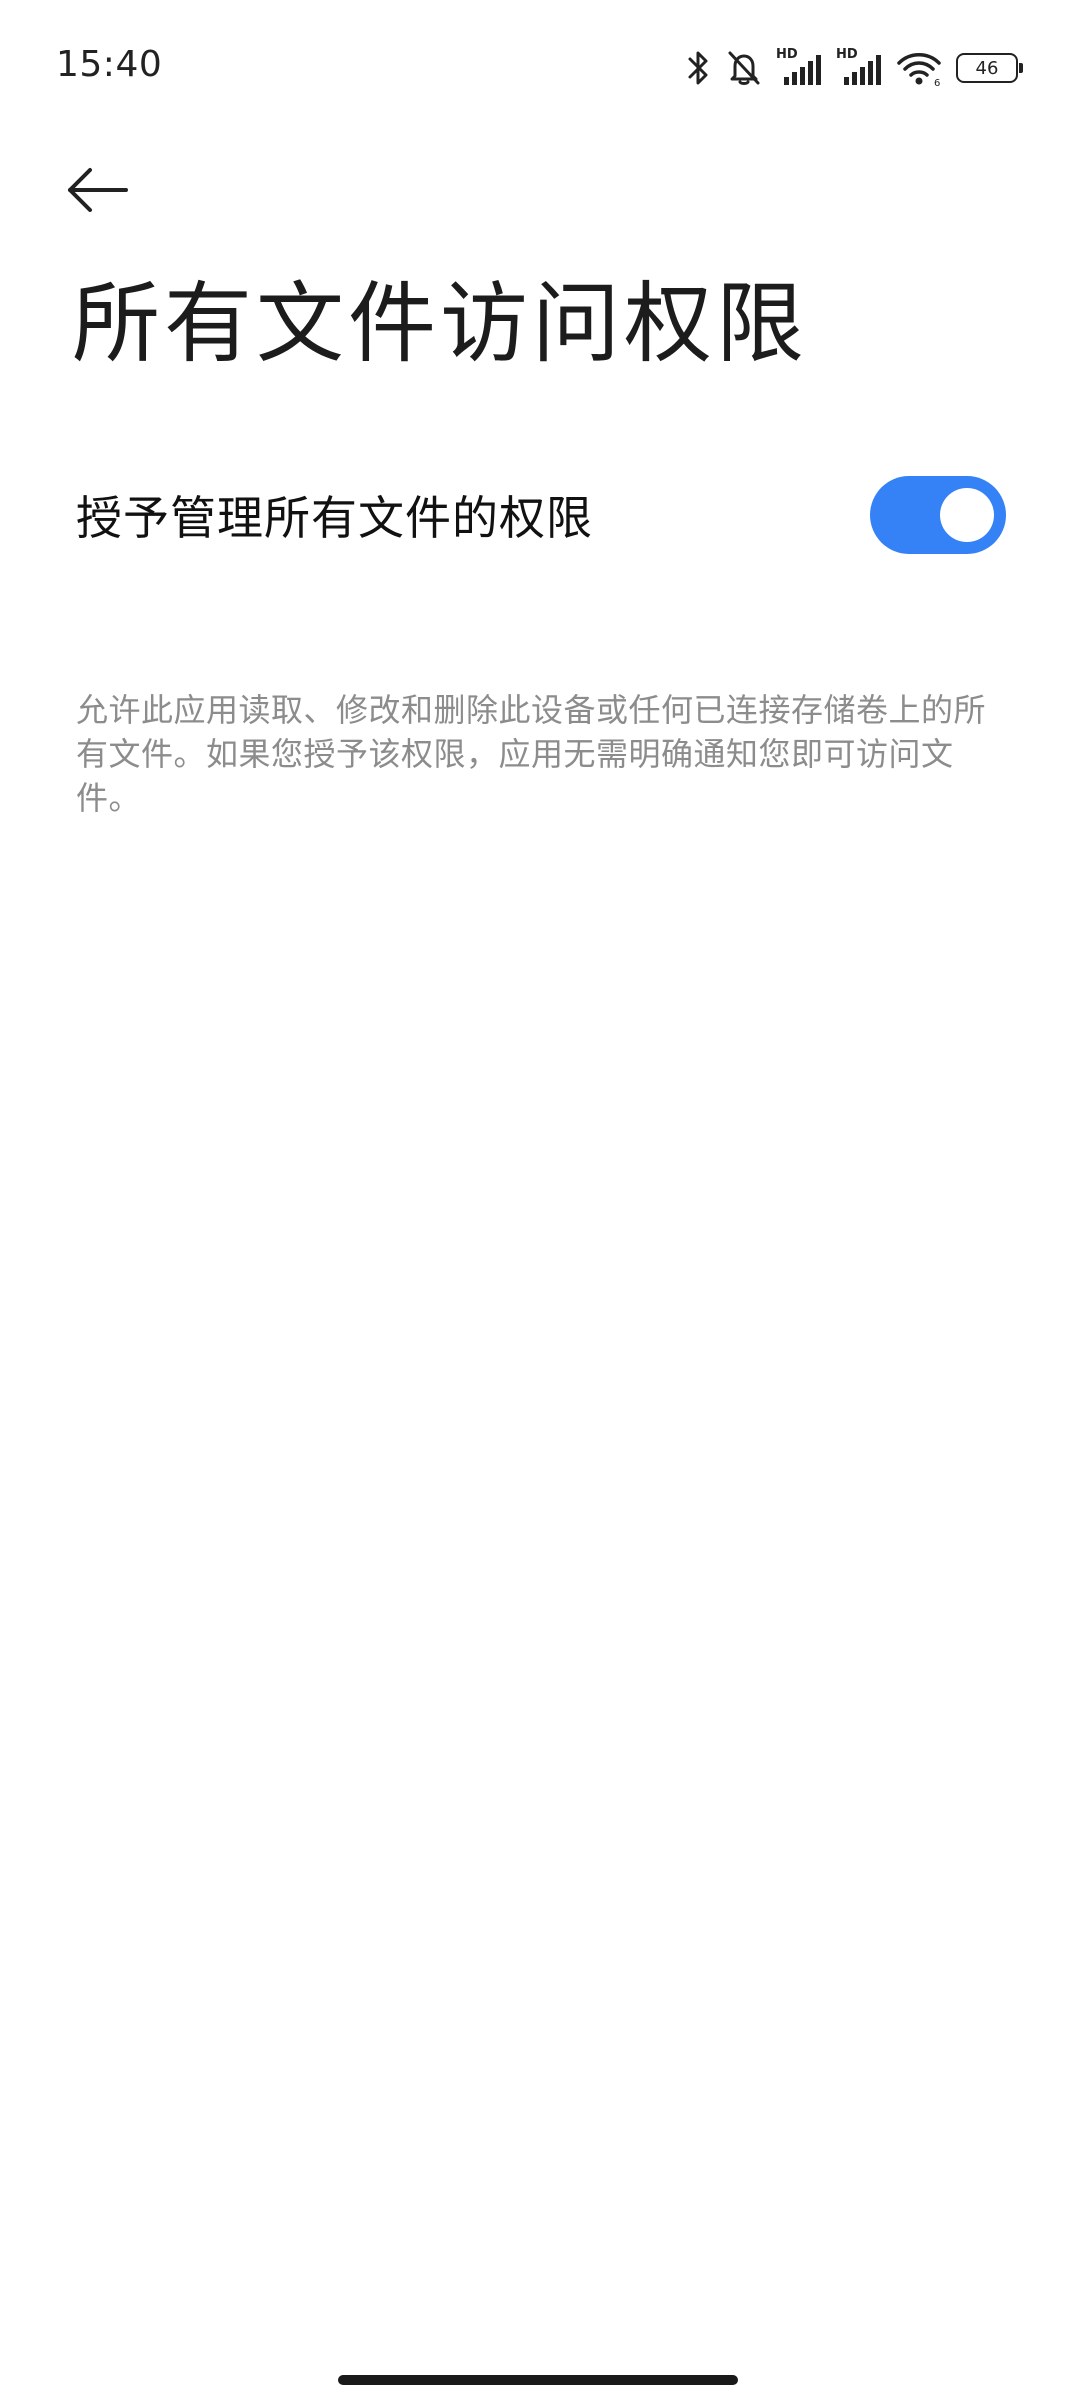  I want to click on grant-all-files-access-row: 授予管理所有文件的权限, so click(540, 515).